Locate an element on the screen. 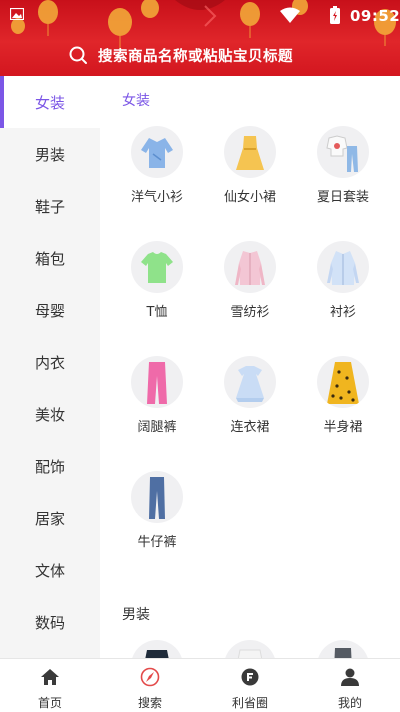  sidebar-item-label: 文体 is located at coordinates (49, 570).